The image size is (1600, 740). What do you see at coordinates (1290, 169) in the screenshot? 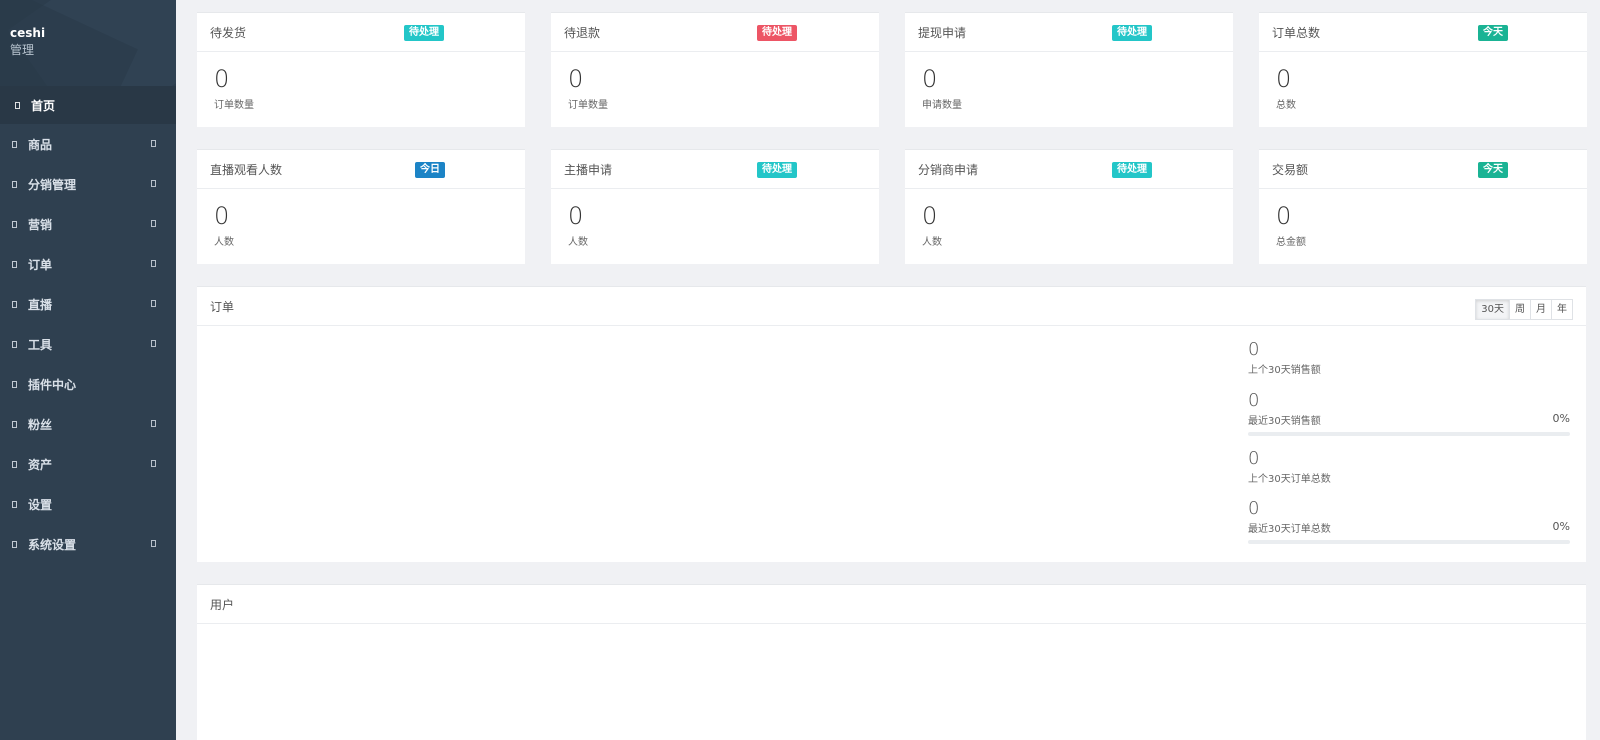
I see `stat-card-title: 交易额` at bounding box center [1290, 169].